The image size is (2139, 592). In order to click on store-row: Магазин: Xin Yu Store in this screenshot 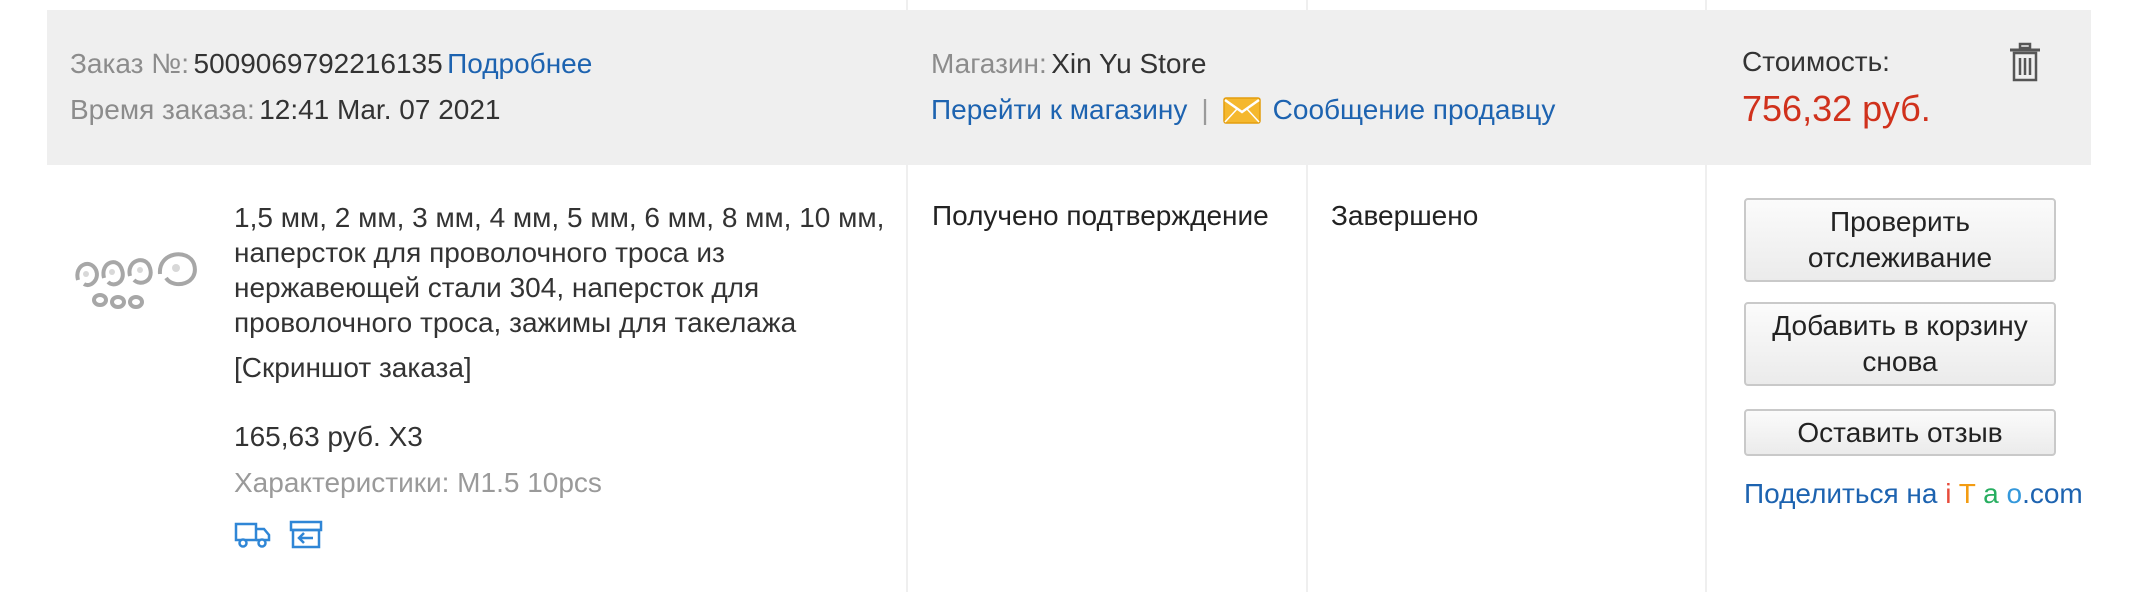, I will do `click(1068, 64)`.